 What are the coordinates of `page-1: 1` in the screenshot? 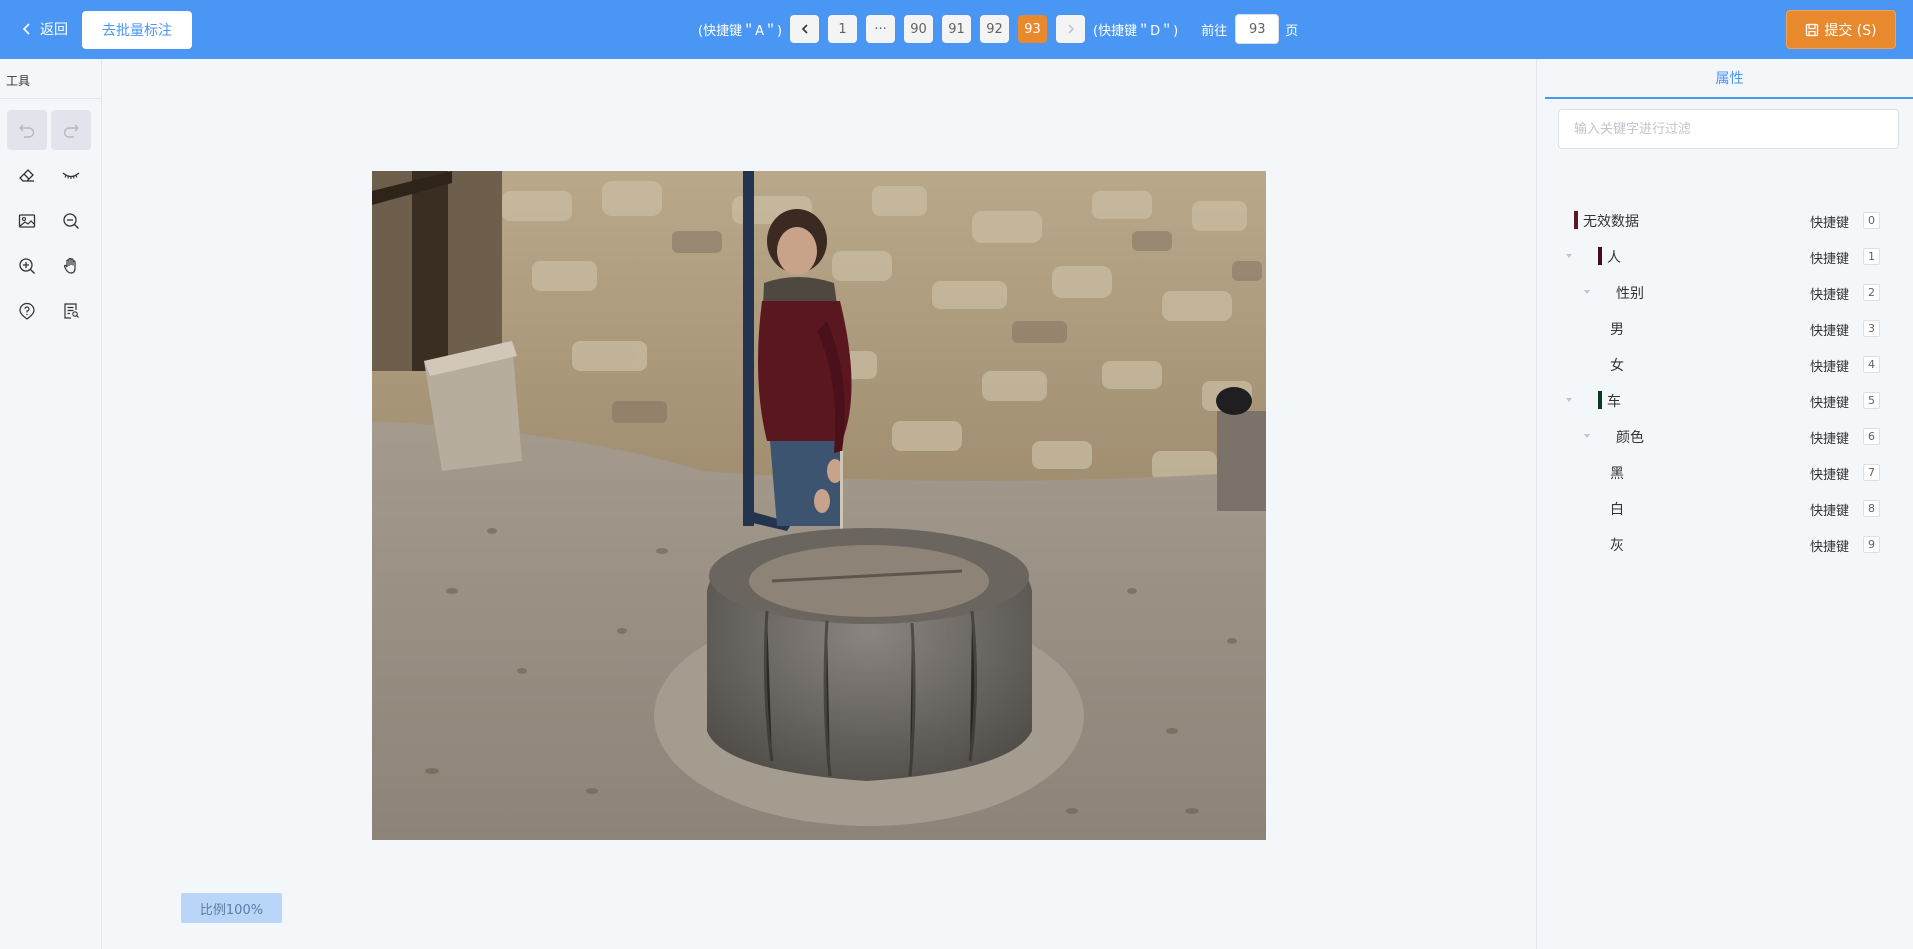 It's located at (843, 29).